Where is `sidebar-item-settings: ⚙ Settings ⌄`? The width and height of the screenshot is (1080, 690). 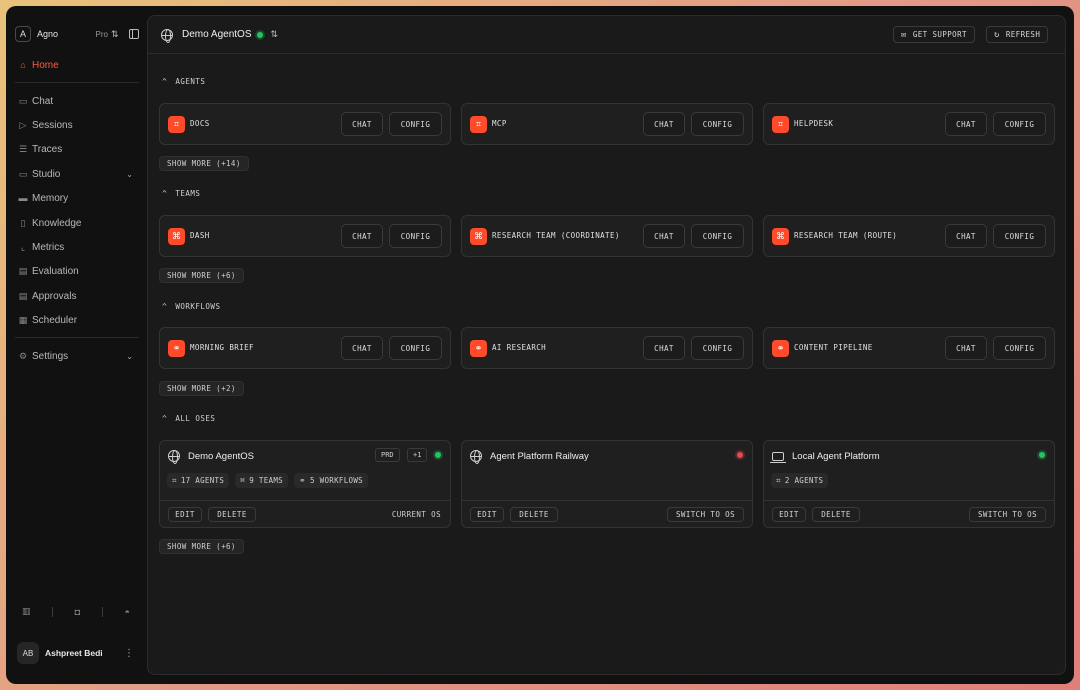 sidebar-item-settings: ⚙ Settings ⌄ is located at coordinates (75, 356).